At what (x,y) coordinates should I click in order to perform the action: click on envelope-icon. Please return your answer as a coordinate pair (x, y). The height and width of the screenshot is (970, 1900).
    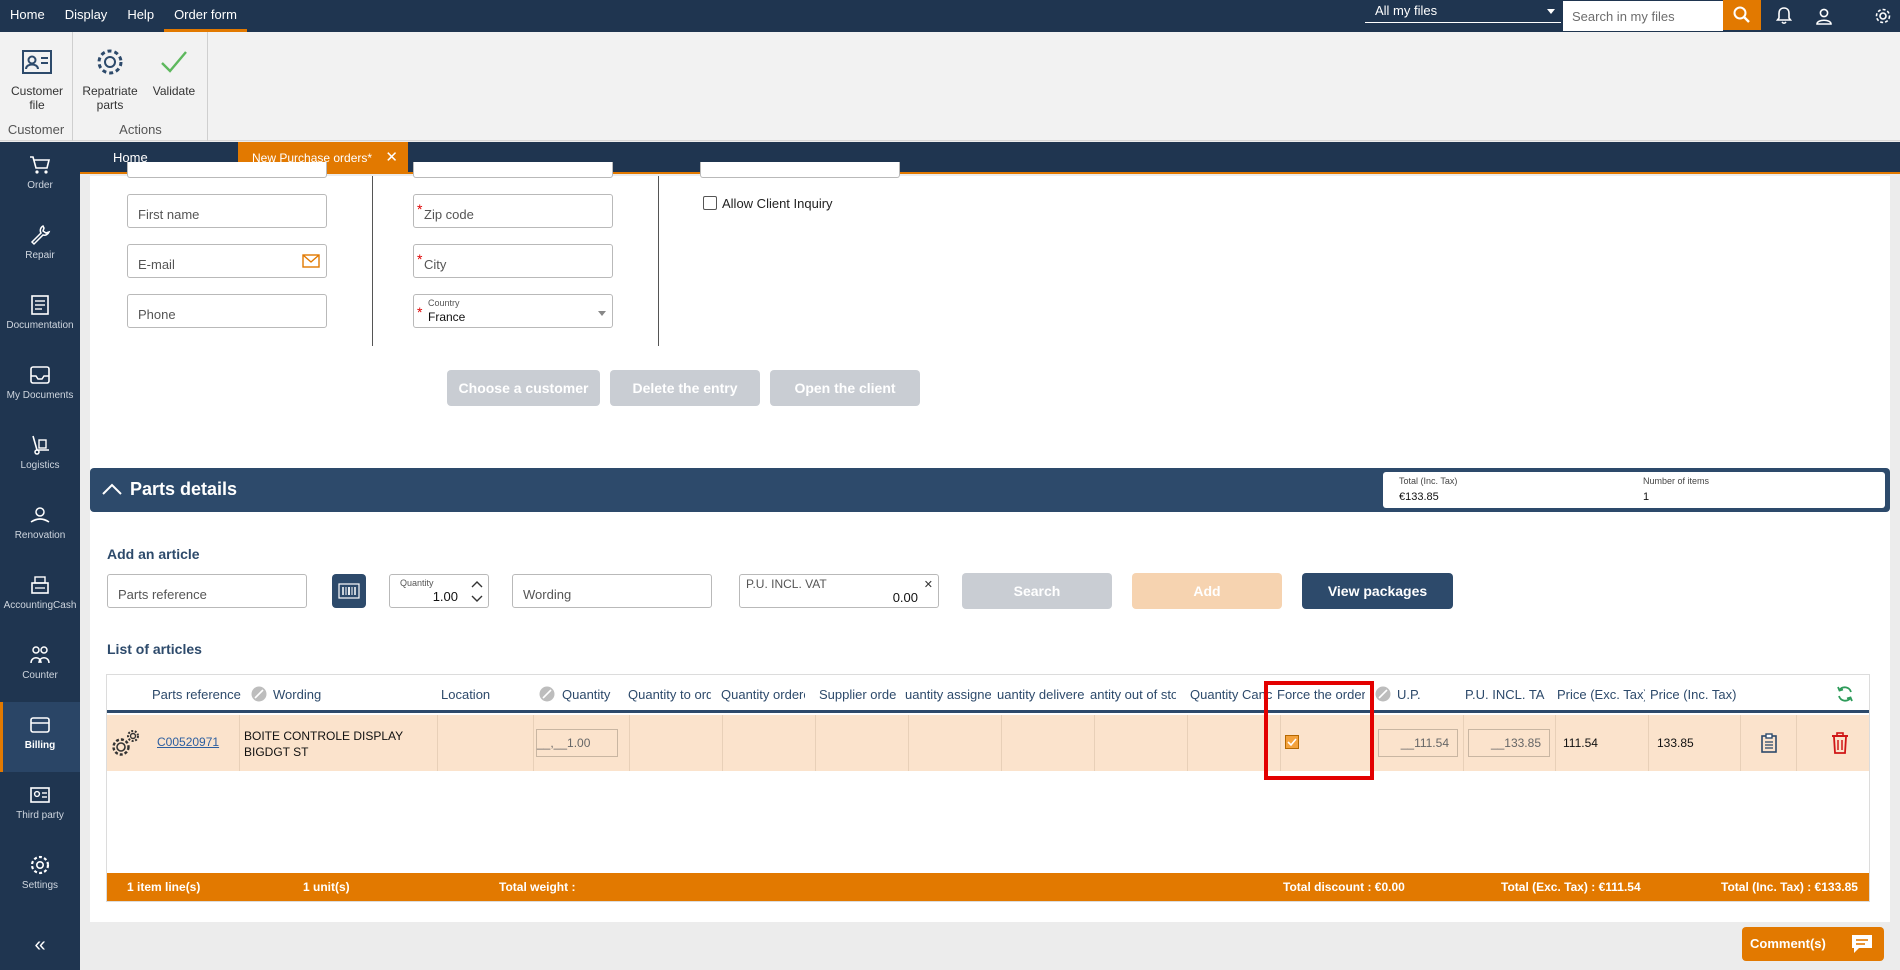
    Looking at the image, I should click on (311, 261).